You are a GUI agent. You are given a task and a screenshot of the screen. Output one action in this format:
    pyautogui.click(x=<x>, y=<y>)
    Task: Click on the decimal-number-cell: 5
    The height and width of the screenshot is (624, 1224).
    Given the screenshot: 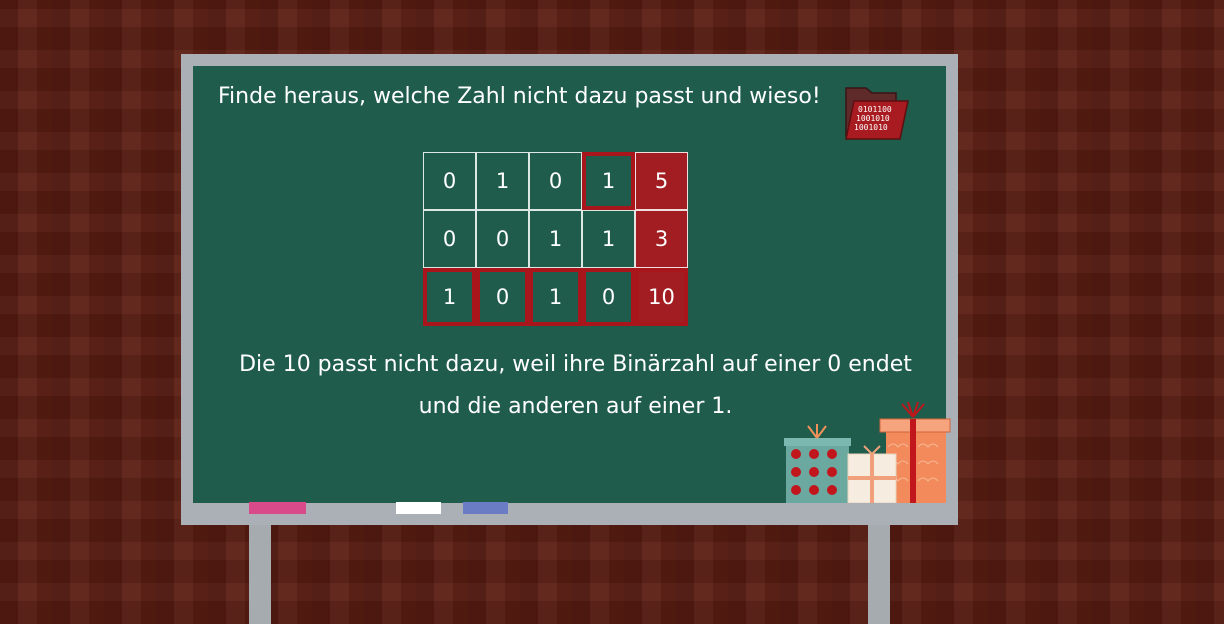 What is the action you would take?
    pyautogui.click(x=661, y=181)
    